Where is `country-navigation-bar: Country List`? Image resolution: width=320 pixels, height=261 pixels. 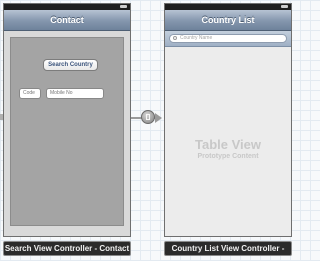 country-navigation-bar: Country List is located at coordinates (228, 20).